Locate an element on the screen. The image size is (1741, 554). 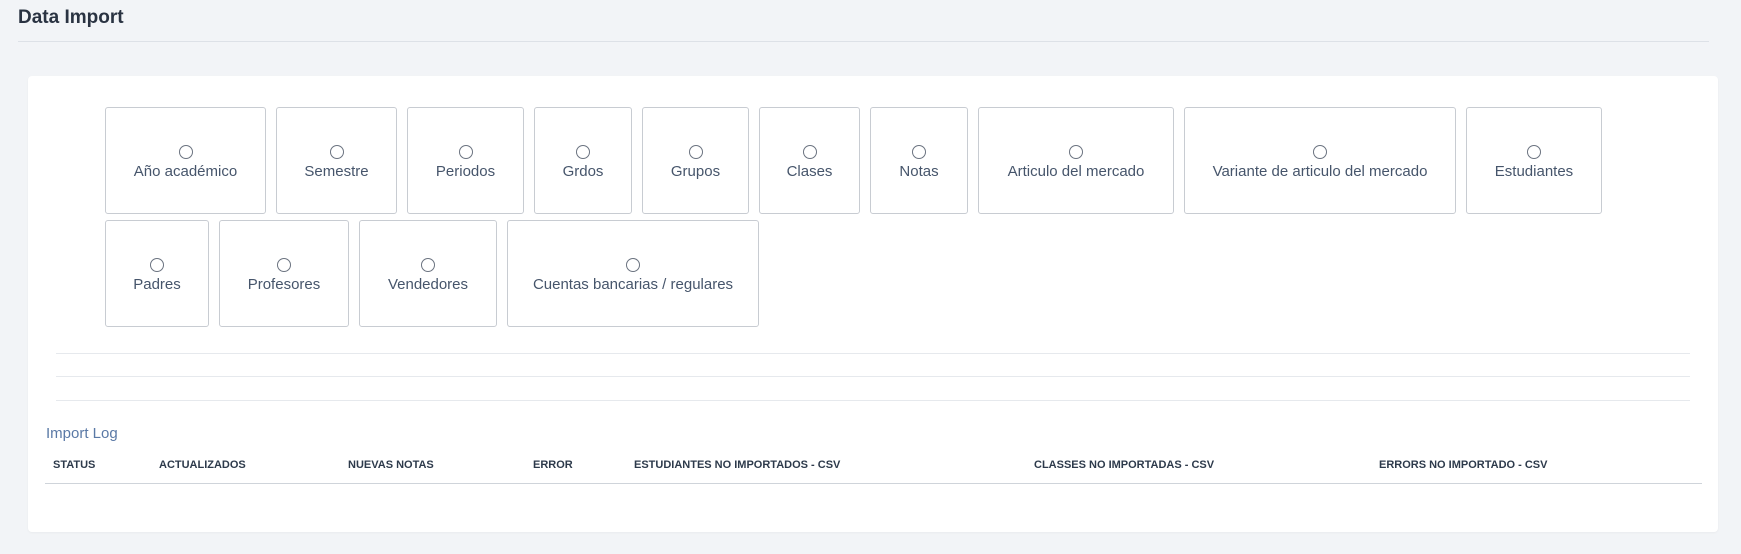
import-type-label: Vendedores is located at coordinates (428, 284).